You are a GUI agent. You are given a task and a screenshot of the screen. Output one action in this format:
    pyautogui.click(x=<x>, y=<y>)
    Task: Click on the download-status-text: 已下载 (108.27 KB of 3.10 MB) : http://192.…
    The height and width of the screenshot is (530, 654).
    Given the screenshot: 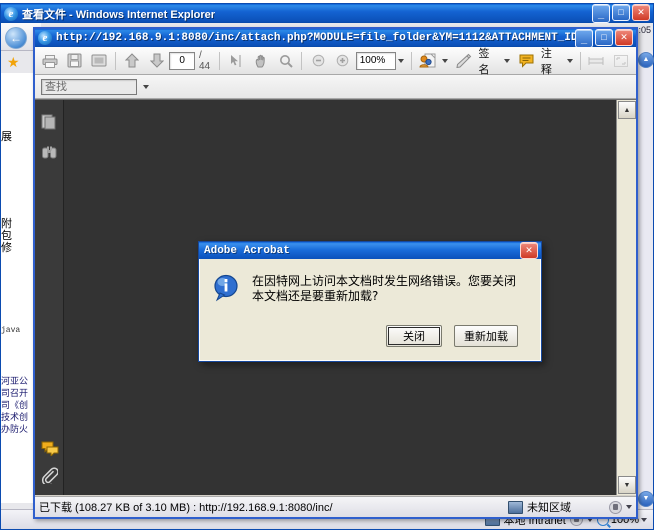 What is the action you would take?
    pyautogui.click(x=186, y=508)
    